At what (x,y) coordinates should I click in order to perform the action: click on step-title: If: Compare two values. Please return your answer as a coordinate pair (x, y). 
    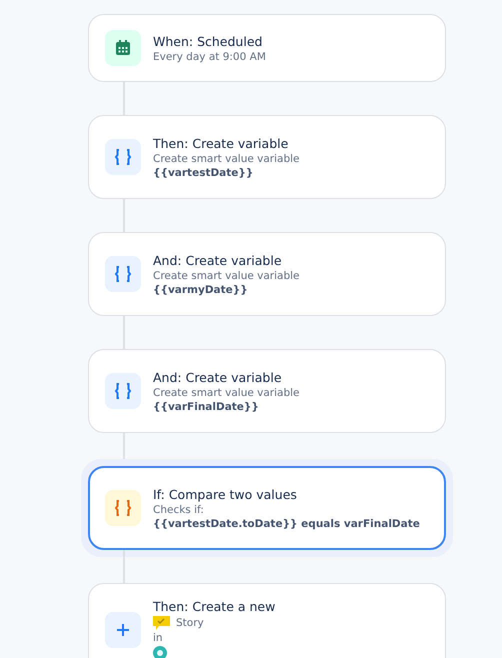
    Looking at the image, I should click on (225, 494).